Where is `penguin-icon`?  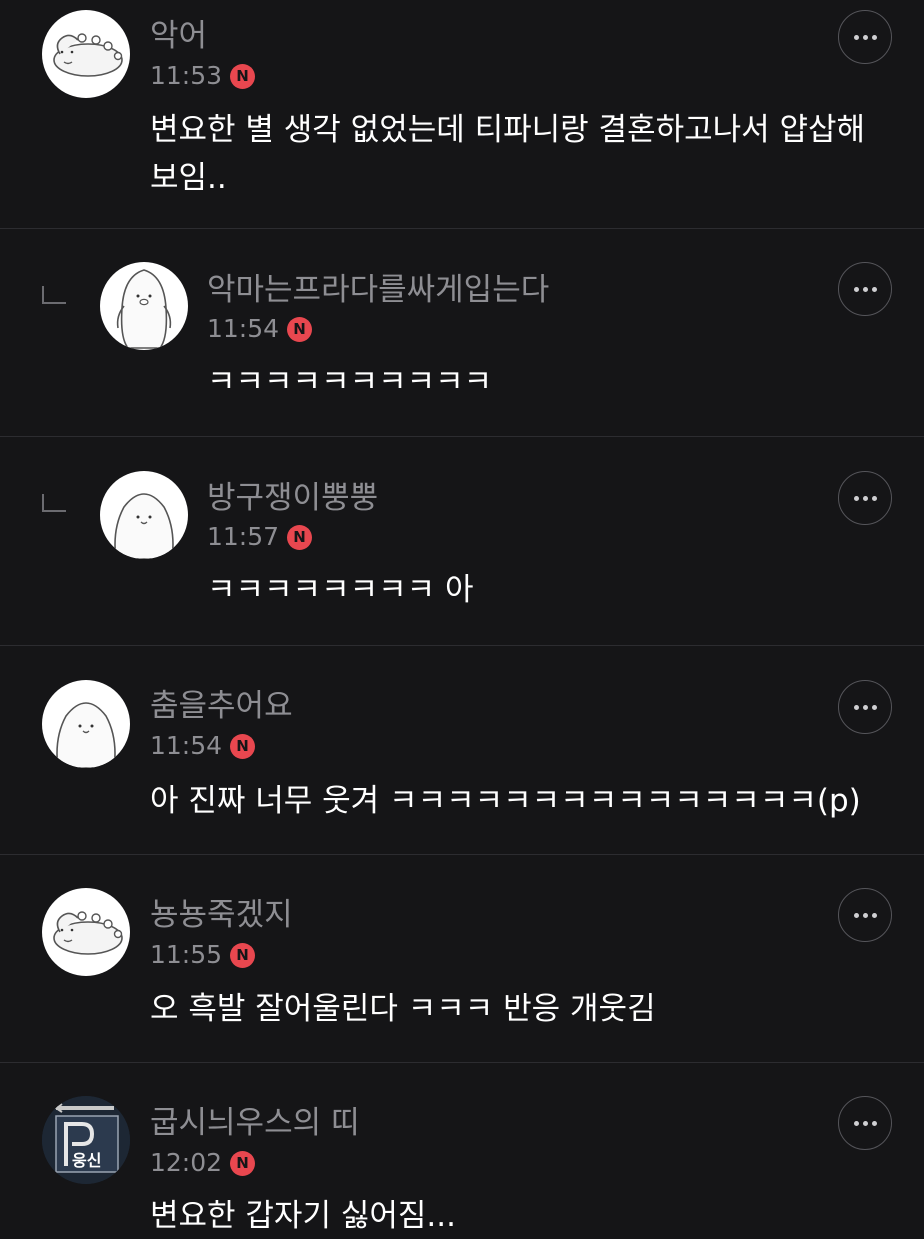
penguin-icon is located at coordinates (144, 309).